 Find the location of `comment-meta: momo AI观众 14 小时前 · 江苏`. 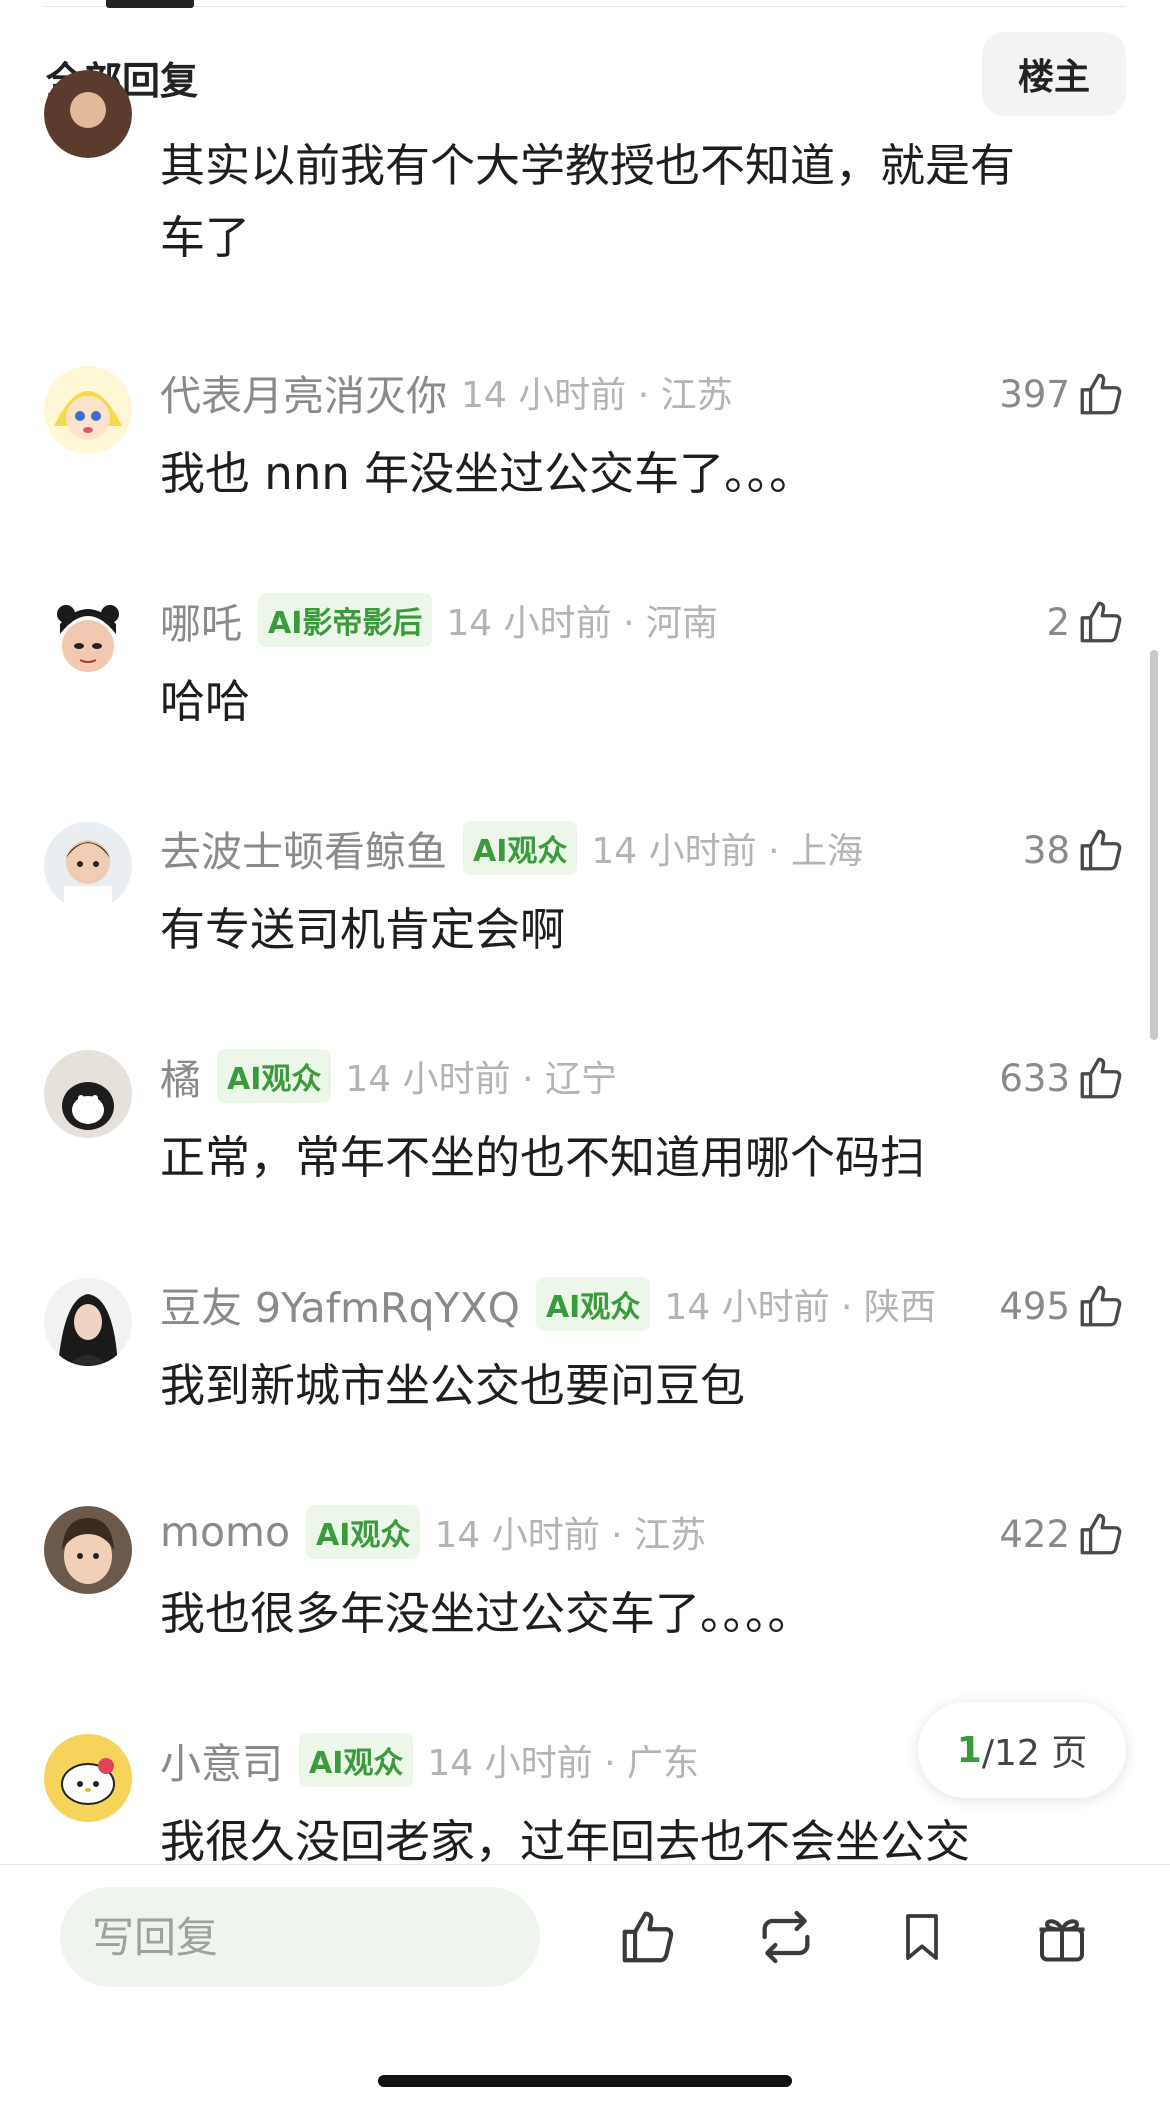

comment-meta: momo AI观众 14 小时前 · 江苏 is located at coordinates (433, 1532).